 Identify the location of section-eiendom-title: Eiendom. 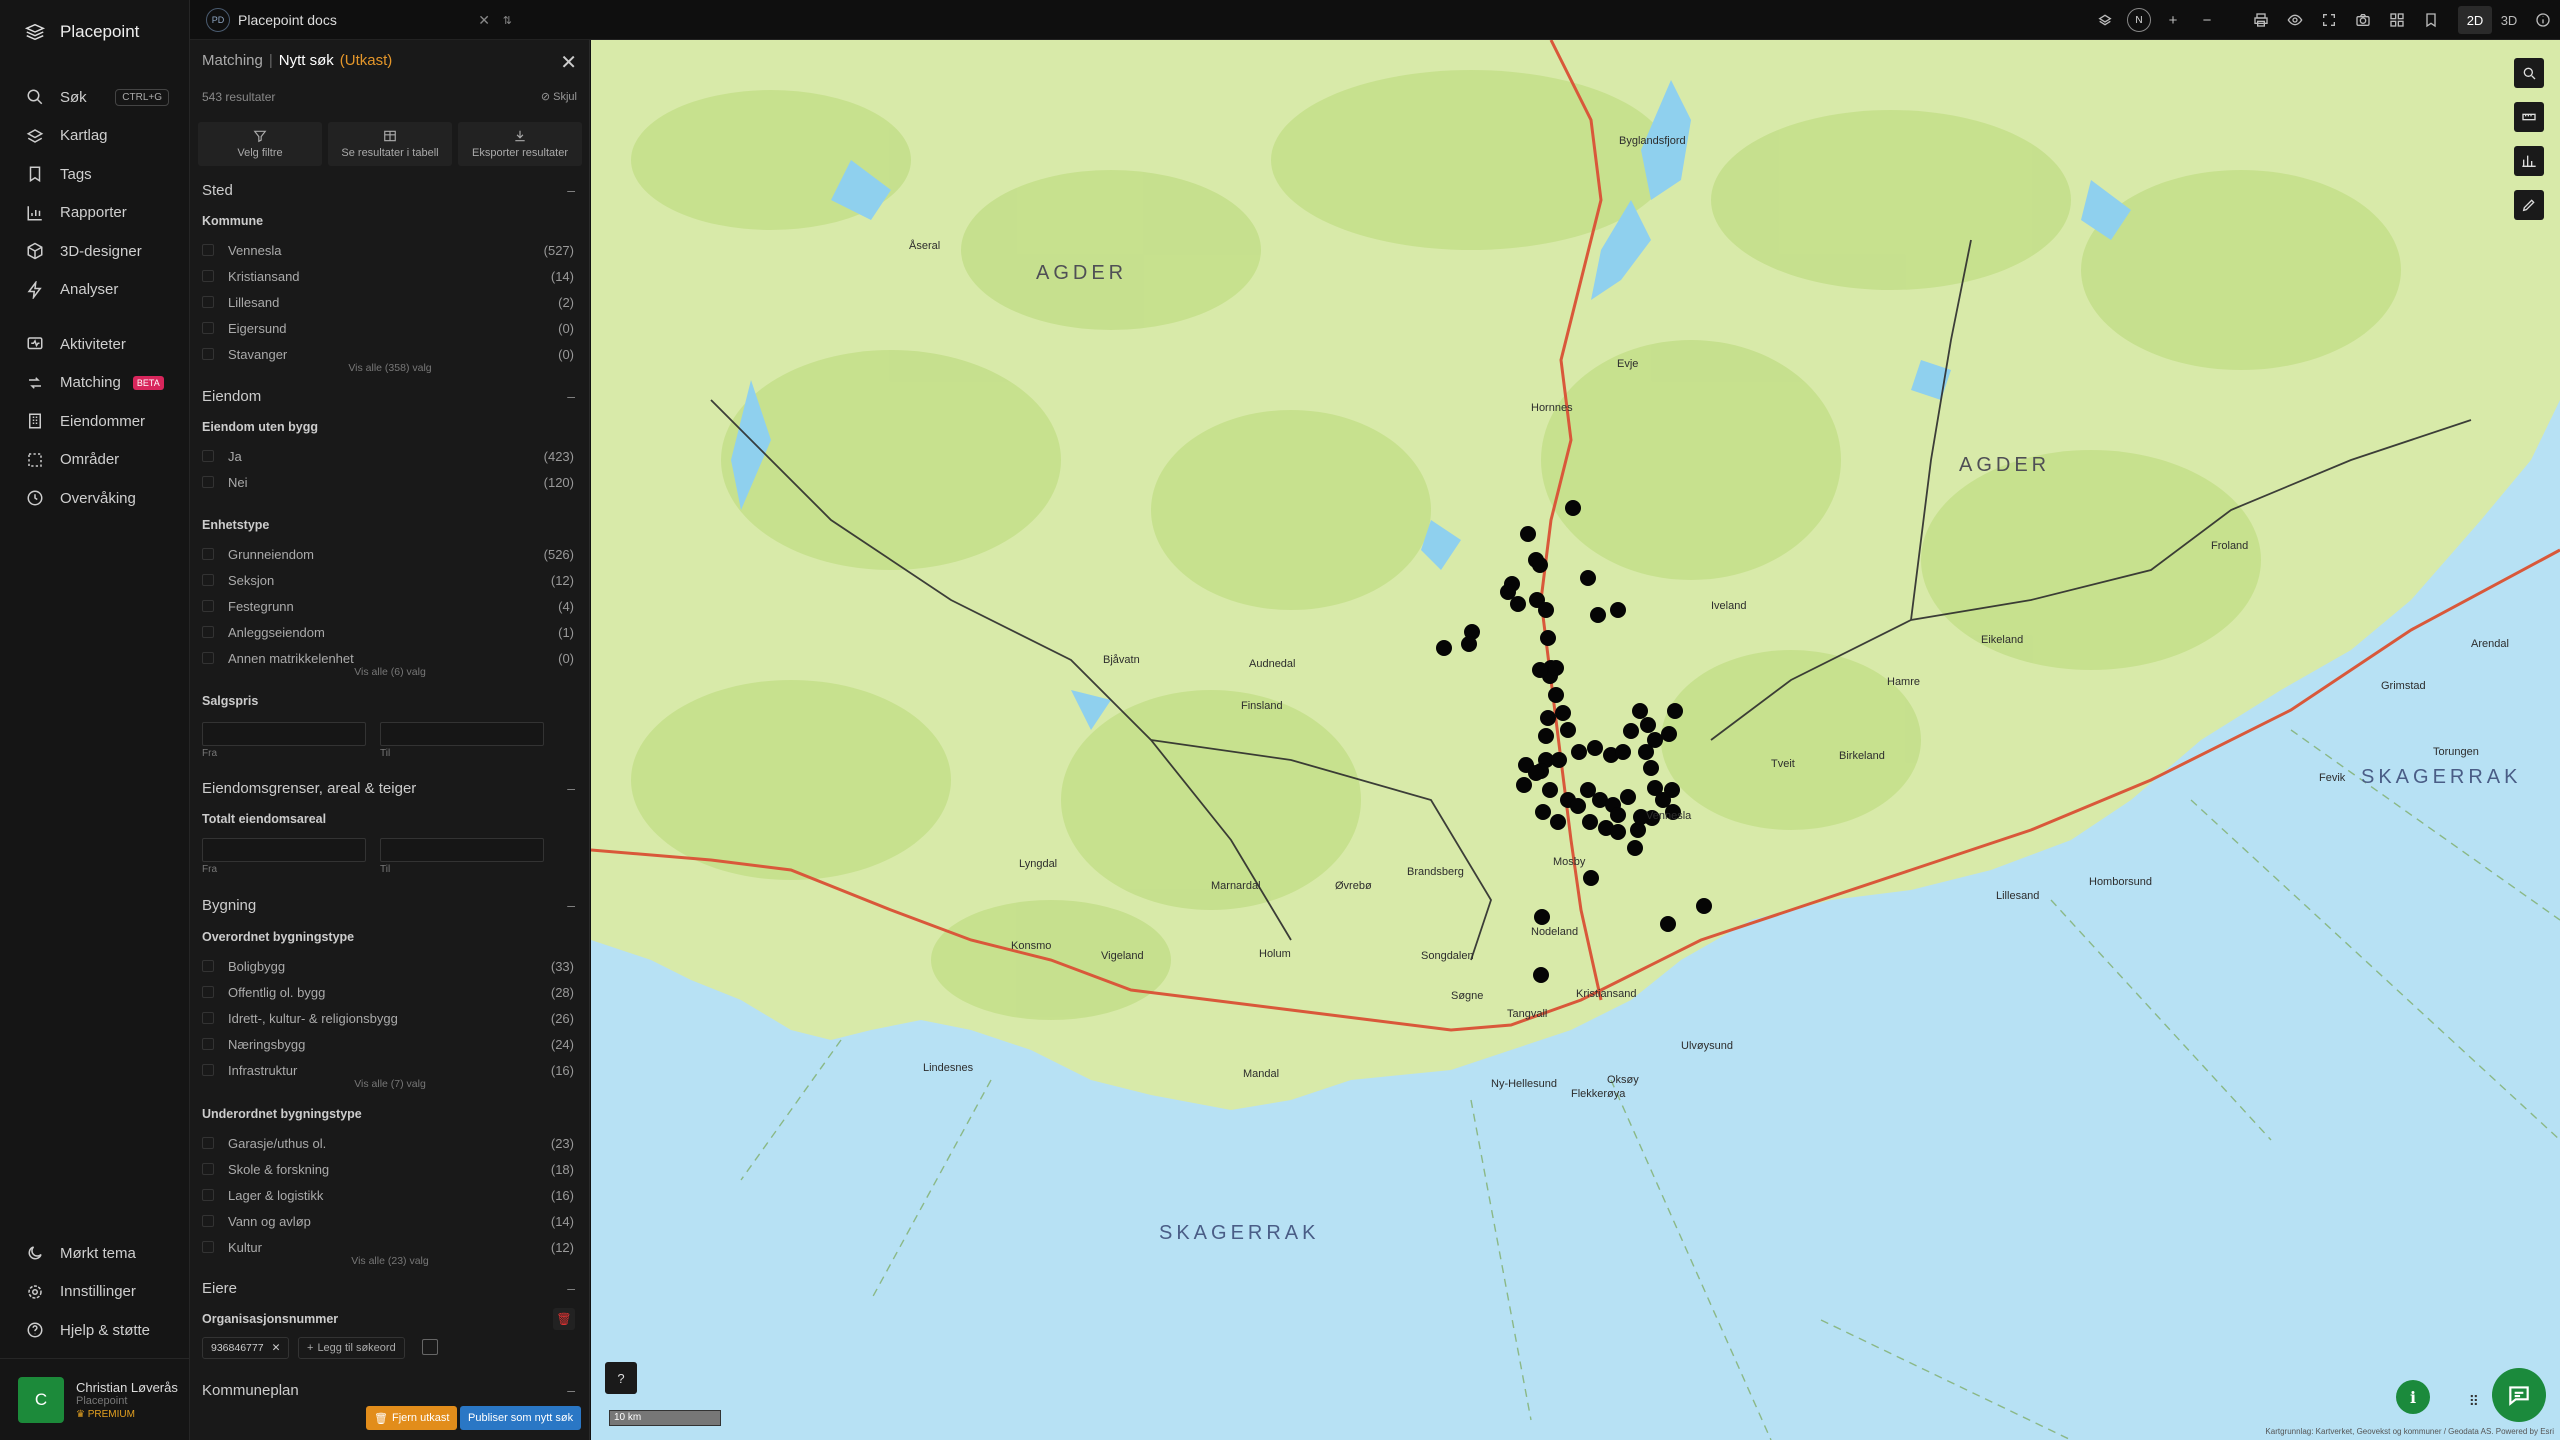
(231, 396).